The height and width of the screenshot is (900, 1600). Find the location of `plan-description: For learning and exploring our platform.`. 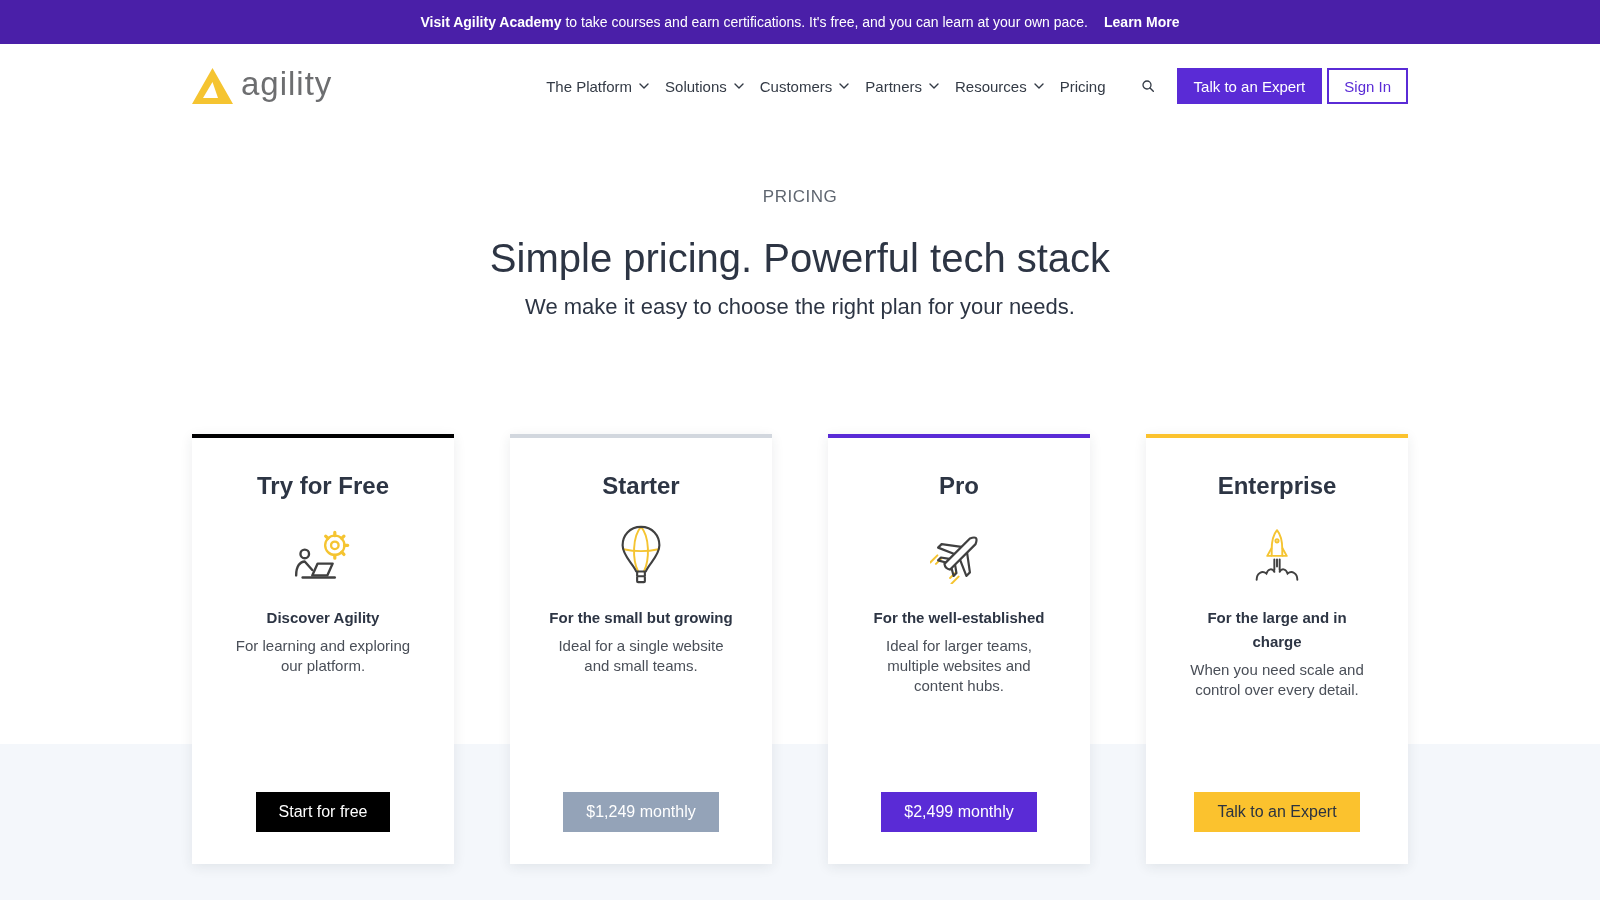

plan-description: For learning and exploring our platform. is located at coordinates (323, 656).